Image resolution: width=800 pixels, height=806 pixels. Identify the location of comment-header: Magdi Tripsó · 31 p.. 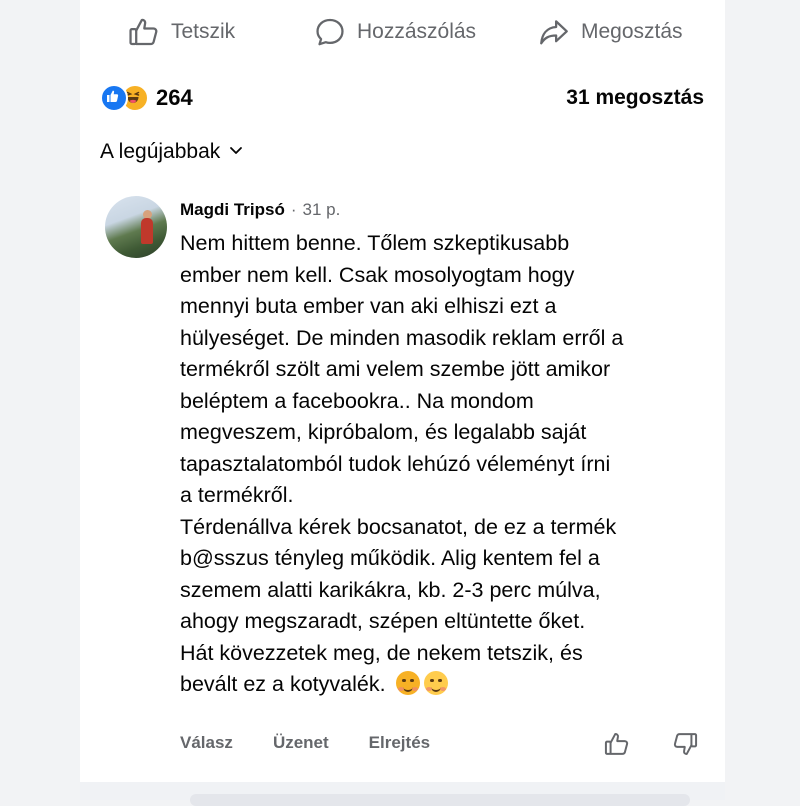
(260, 210).